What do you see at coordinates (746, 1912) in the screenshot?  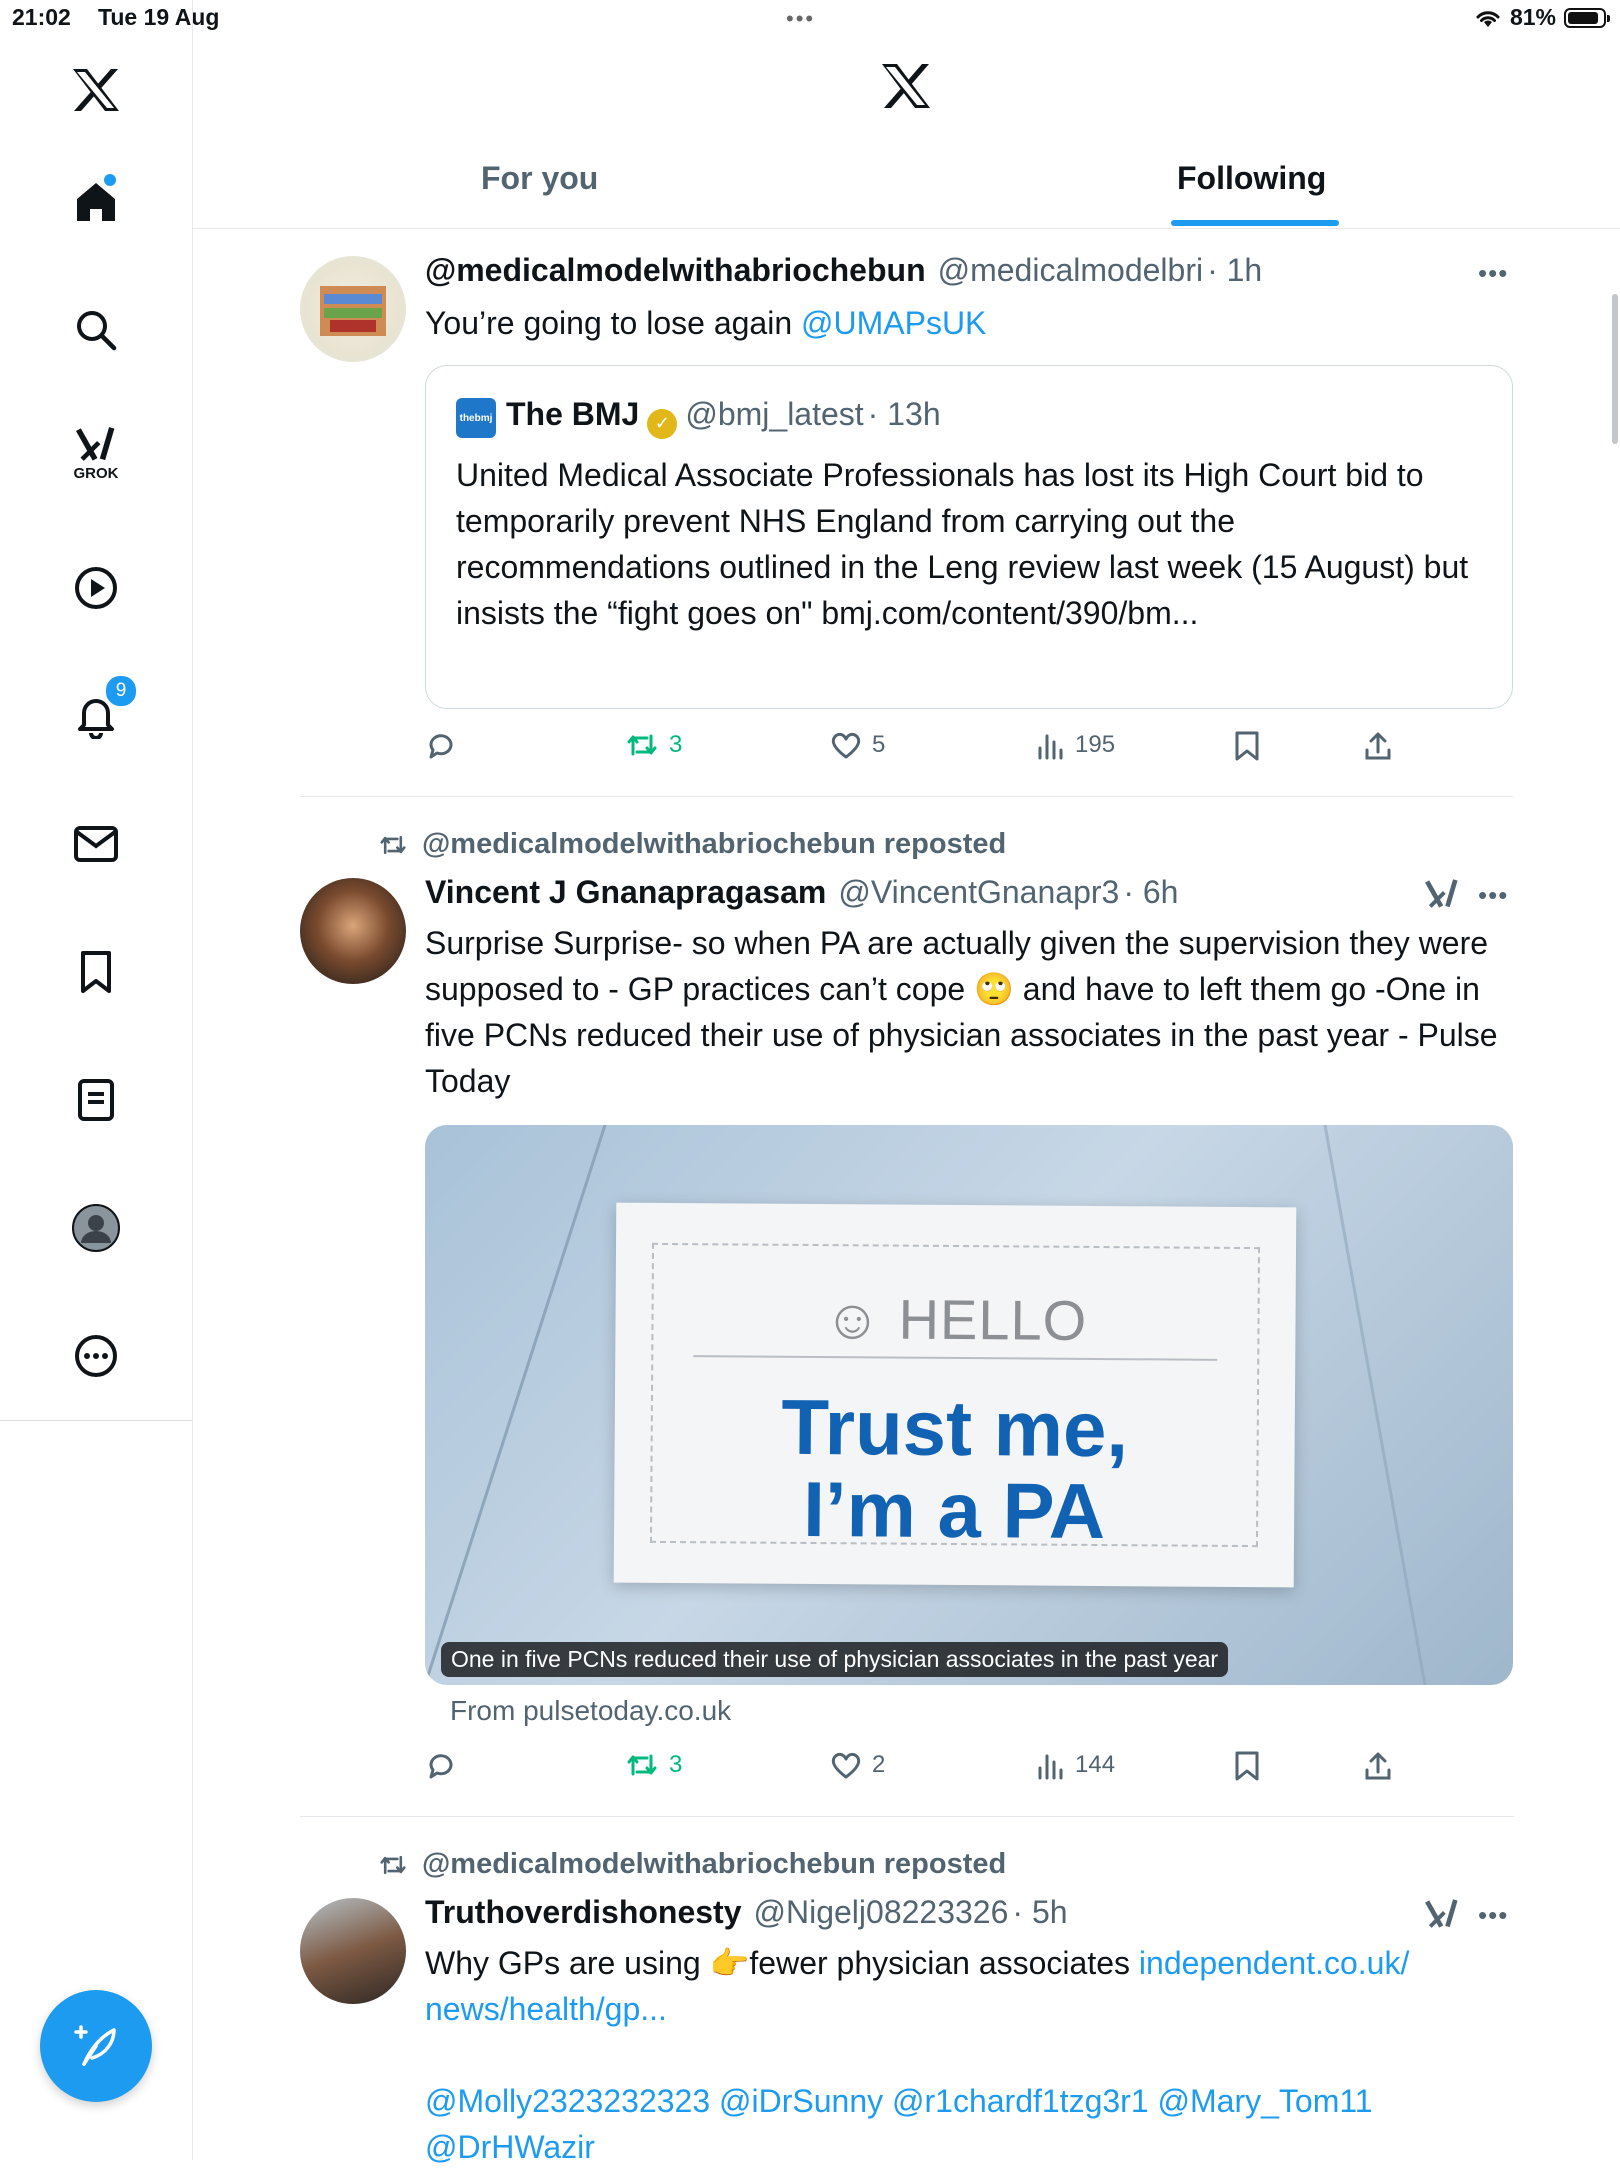 I see `post3-header: Truthoverdishonesty @Nigelj08223326 · 5h` at bounding box center [746, 1912].